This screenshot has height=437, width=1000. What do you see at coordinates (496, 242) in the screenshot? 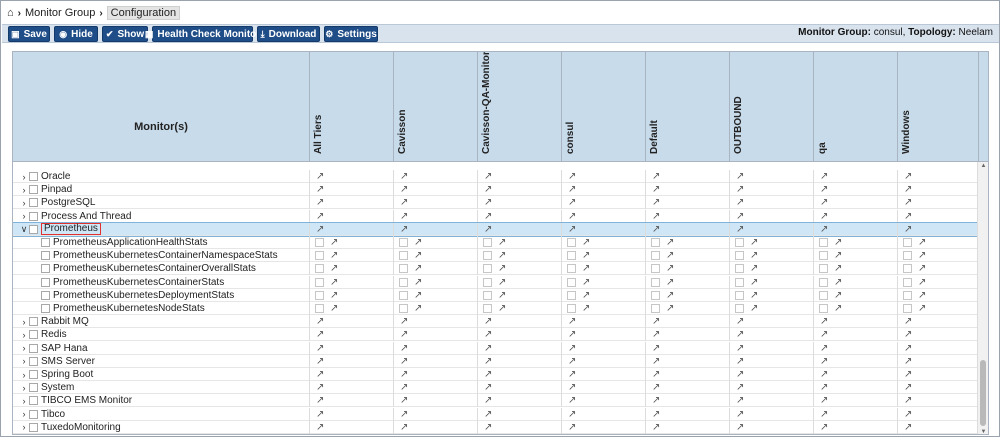
I see `child-row: PrometheusApplicationHealthStats ↗ ↗ ↗ ↗ ↗ ↗ ↗ ↗` at bounding box center [496, 242].